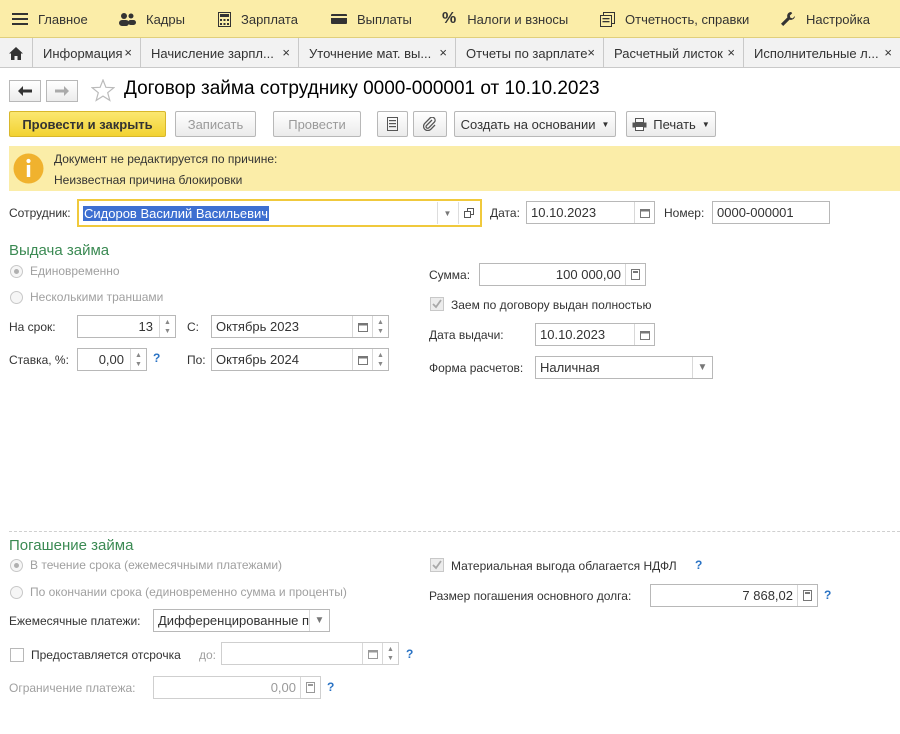 The image size is (900, 734). What do you see at coordinates (767, 595) in the screenshot?
I see `principal-value: 7 868,02` at bounding box center [767, 595].